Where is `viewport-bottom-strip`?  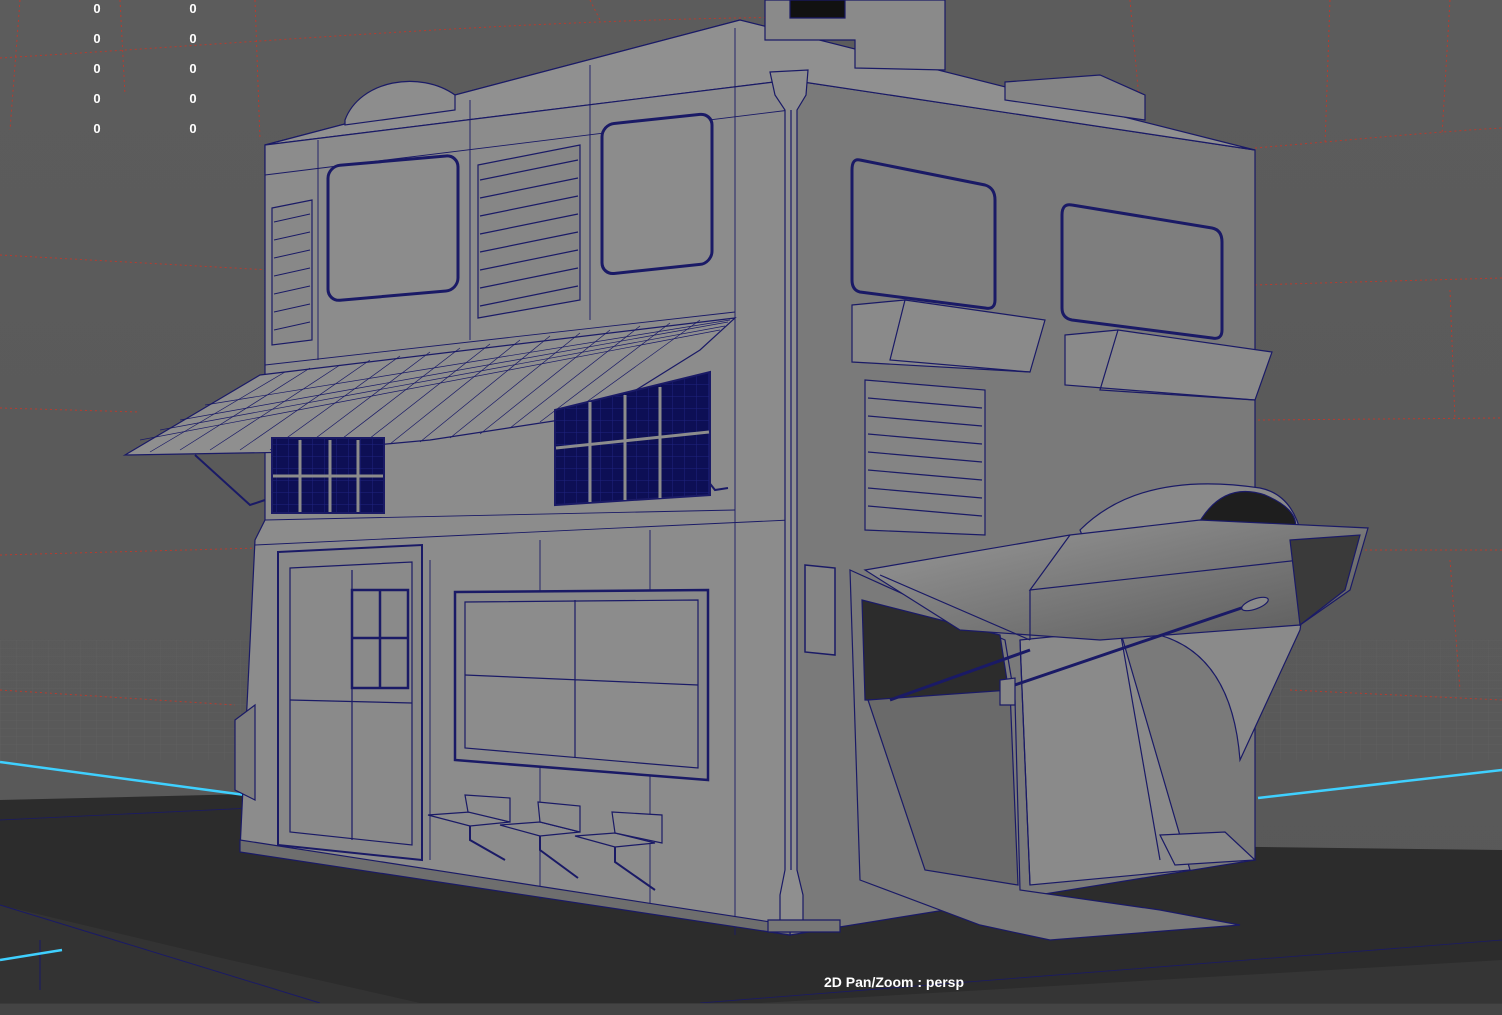 viewport-bottom-strip is located at coordinates (751, 1009).